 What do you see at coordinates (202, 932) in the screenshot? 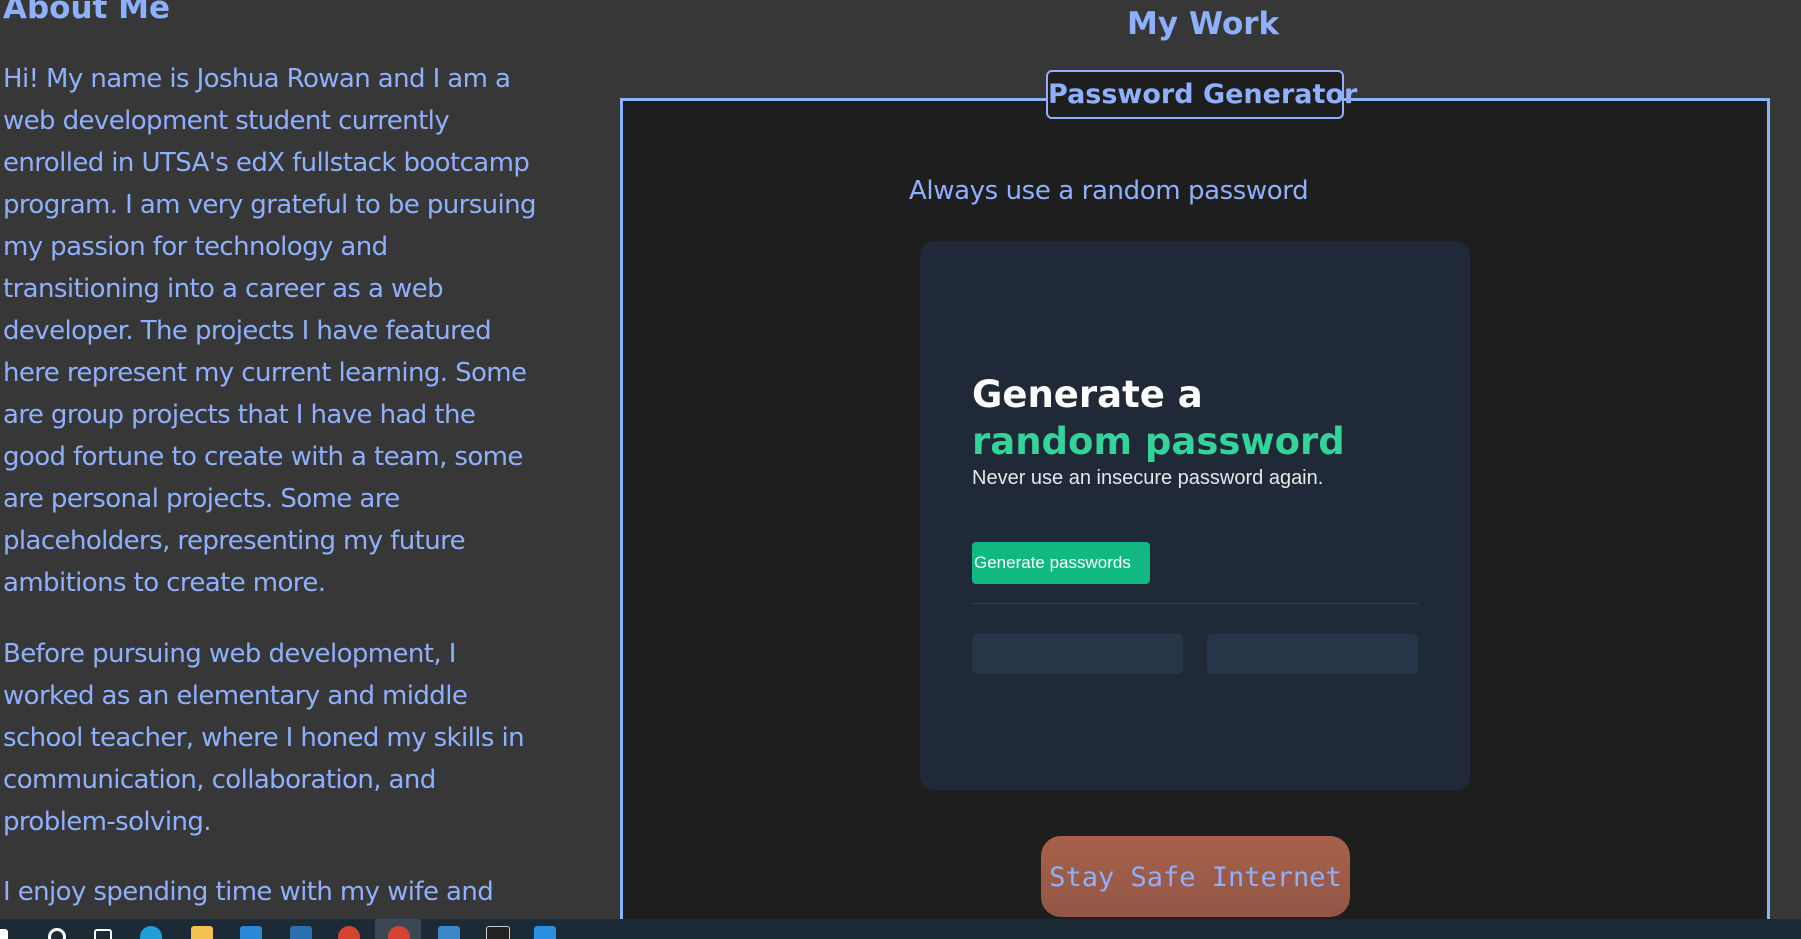
I see `file-explorer-icon` at bounding box center [202, 932].